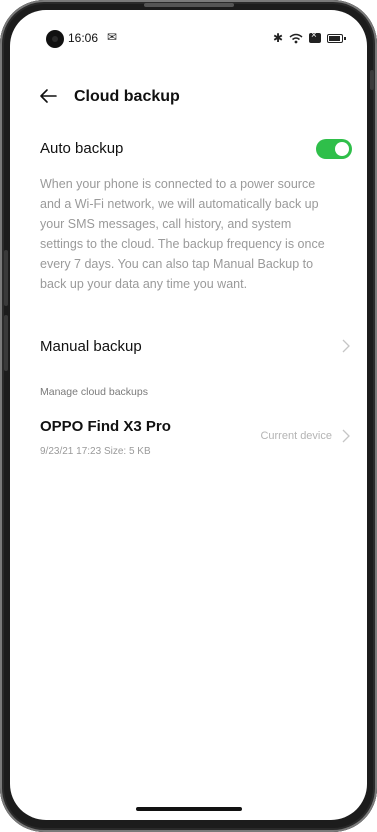 The height and width of the screenshot is (832, 377). What do you see at coordinates (83, 38) in the screenshot?
I see `status-time: 16:06` at bounding box center [83, 38].